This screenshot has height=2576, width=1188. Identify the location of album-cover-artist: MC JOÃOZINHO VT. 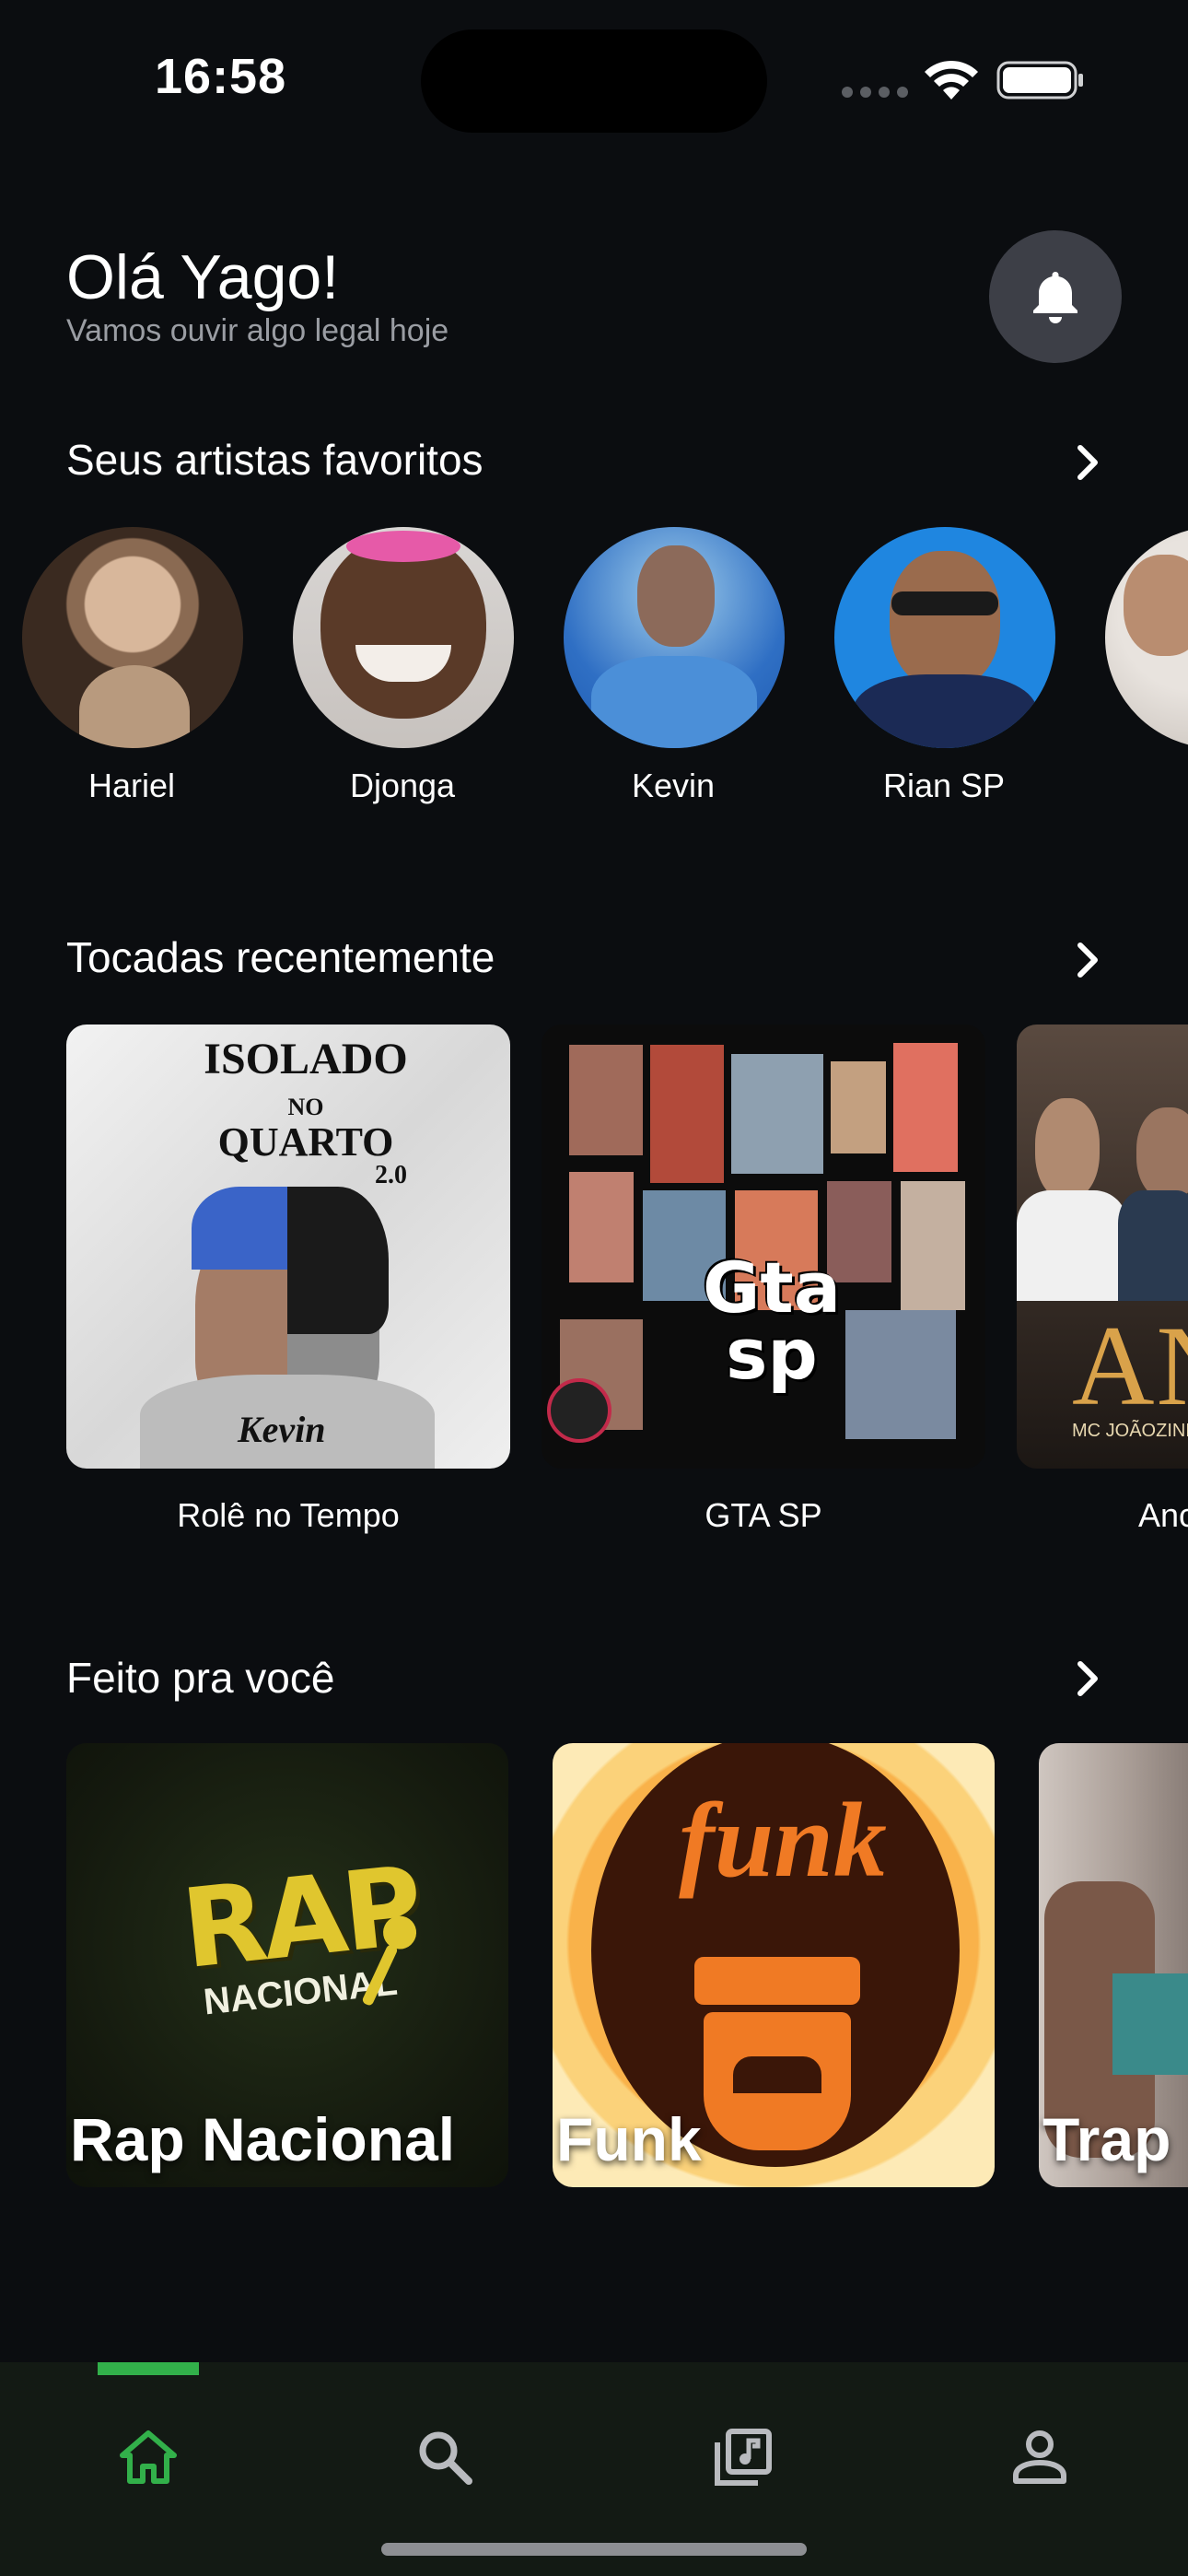
(1130, 1431).